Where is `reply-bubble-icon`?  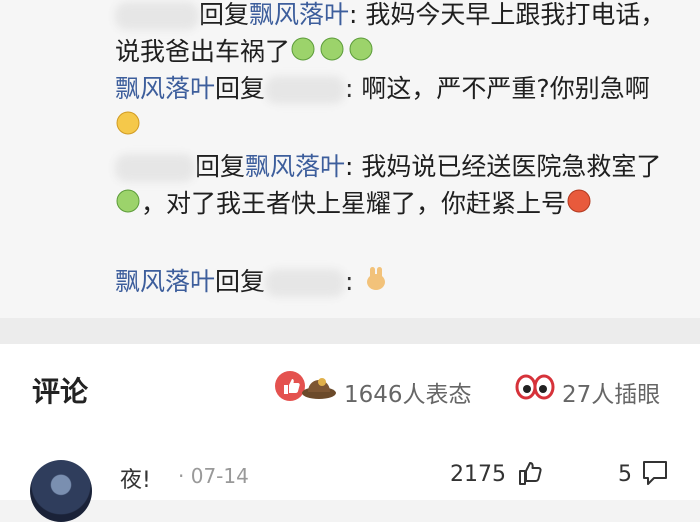 reply-bubble-icon is located at coordinates (655, 475).